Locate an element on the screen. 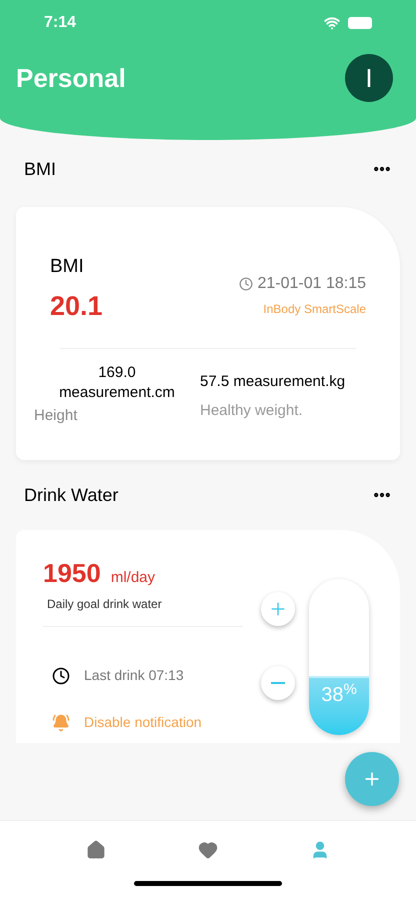 The height and width of the screenshot is (900, 416). goal-unit: ml/day is located at coordinates (133, 578).